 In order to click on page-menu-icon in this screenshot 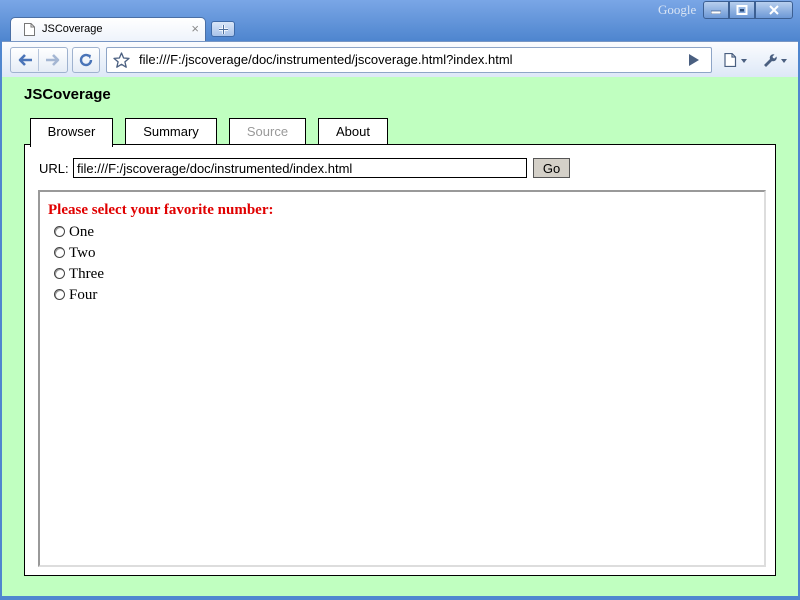, I will do `click(737, 60)`.